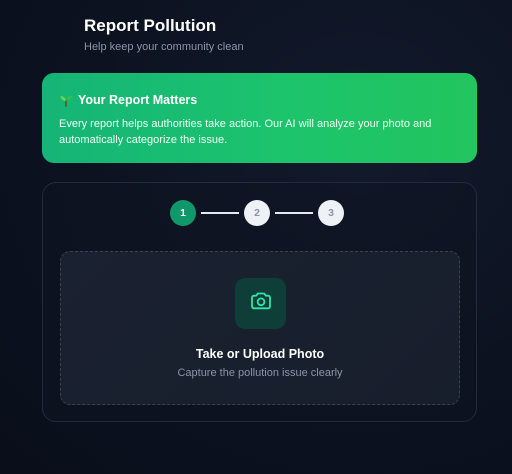 The height and width of the screenshot is (474, 512). I want to click on camera-icon, so click(261, 303).